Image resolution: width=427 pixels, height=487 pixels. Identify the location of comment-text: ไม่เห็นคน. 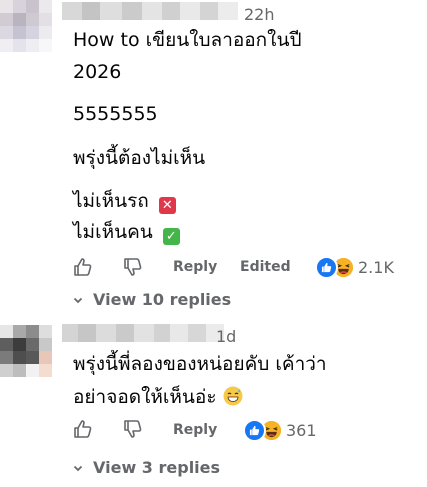
(113, 232).